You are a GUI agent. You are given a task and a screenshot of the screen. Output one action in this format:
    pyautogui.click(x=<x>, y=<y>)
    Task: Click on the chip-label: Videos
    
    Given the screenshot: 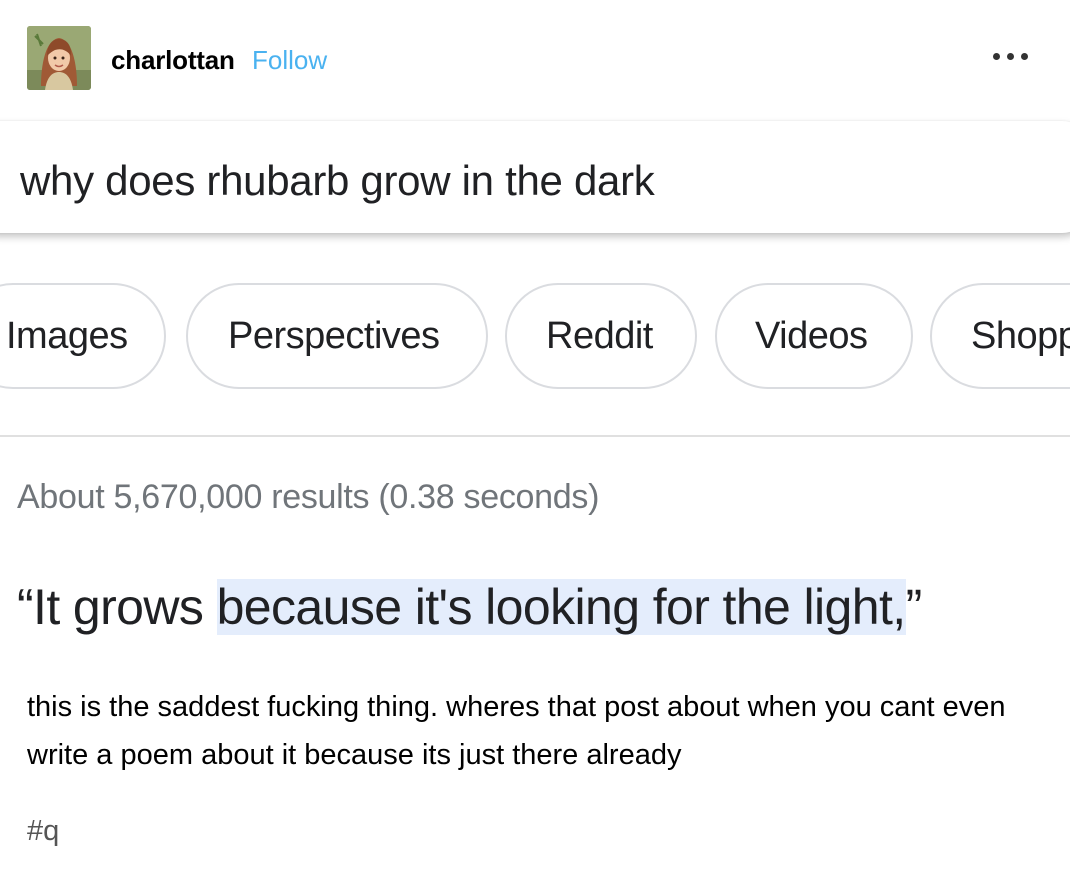 What is the action you would take?
    pyautogui.click(x=811, y=336)
    